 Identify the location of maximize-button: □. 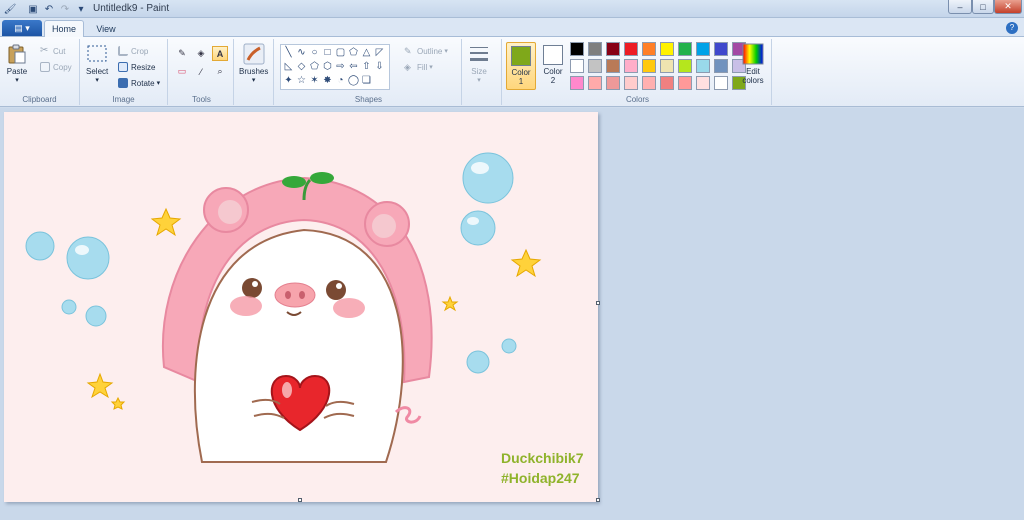
(983, 7).